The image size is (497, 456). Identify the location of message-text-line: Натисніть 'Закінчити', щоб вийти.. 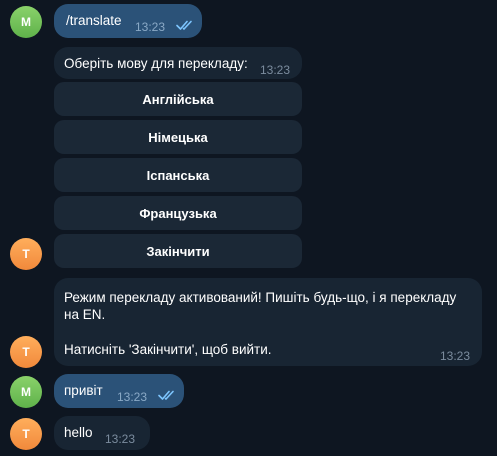
(168, 349).